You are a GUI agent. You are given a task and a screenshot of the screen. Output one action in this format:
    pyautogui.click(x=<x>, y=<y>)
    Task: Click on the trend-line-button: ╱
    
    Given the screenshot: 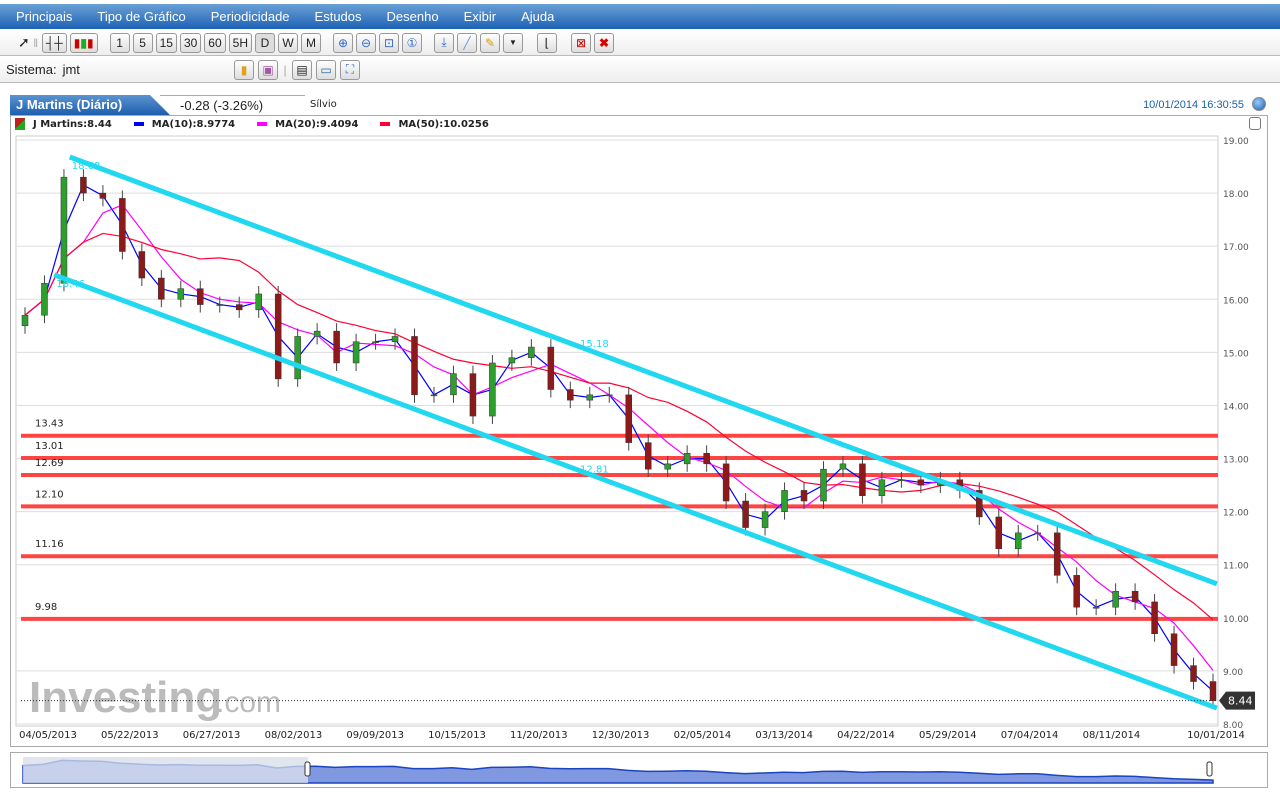 What is the action you would take?
    pyautogui.click(x=467, y=42)
    